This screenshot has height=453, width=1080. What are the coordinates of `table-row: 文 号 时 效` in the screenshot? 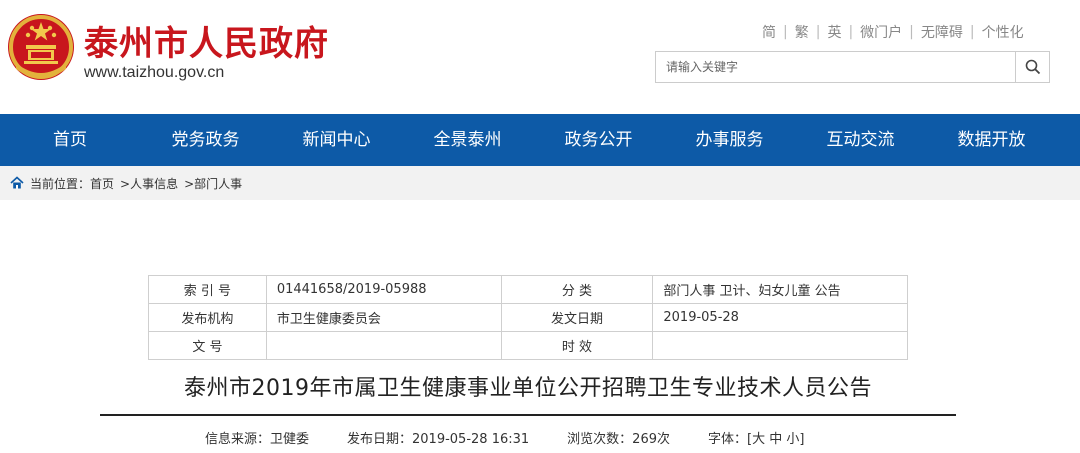 It's located at (528, 345).